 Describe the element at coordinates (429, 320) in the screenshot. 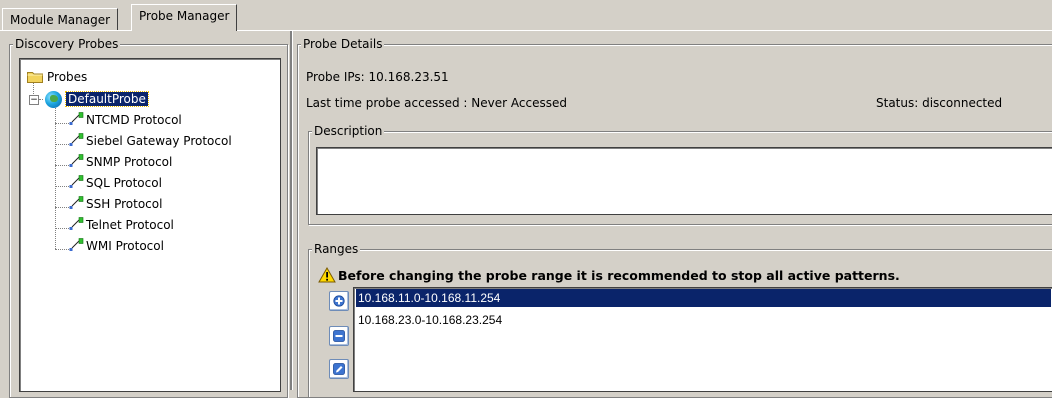

I see `range-item: 10.168.23.0-10.168.23.254` at that location.